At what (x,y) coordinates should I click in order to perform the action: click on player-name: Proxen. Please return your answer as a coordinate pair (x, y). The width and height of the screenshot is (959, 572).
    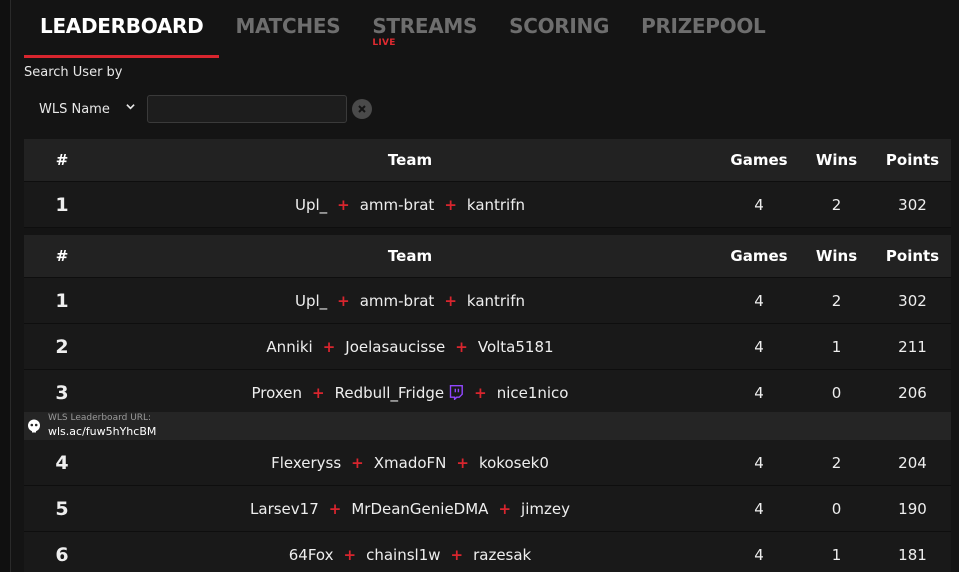
    Looking at the image, I should click on (277, 393).